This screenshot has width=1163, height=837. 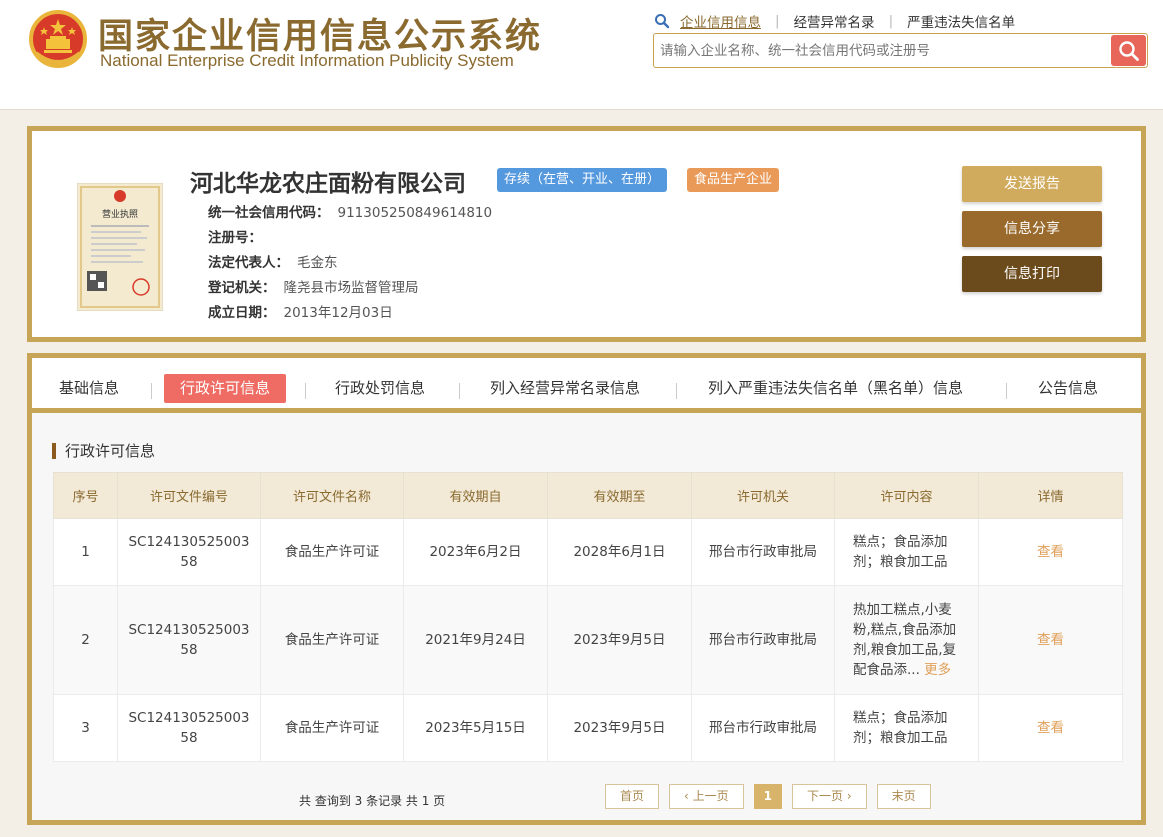 I want to click on column-header-index: 序号, so click(x=85, y=495).